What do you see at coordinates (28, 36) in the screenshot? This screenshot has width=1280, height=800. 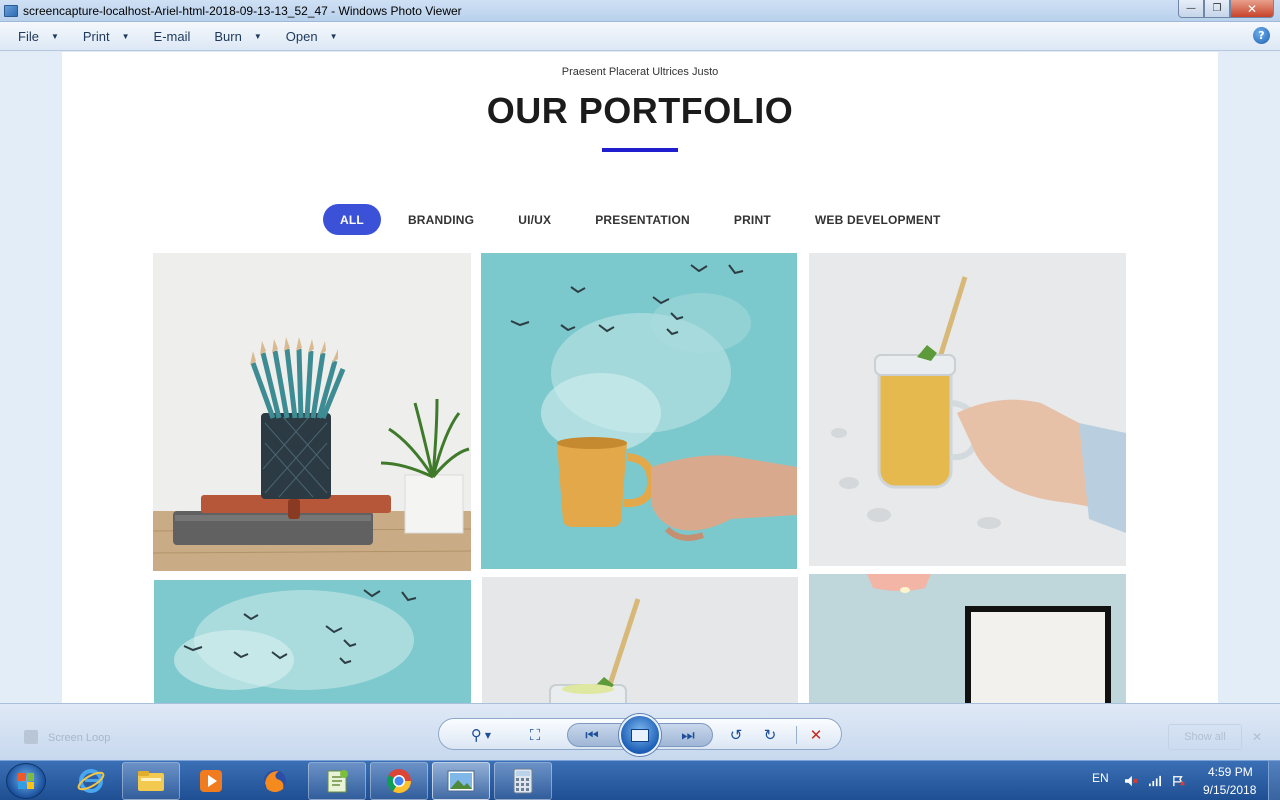 I see `menu-file-label: File` at bounding box center [28, 36].